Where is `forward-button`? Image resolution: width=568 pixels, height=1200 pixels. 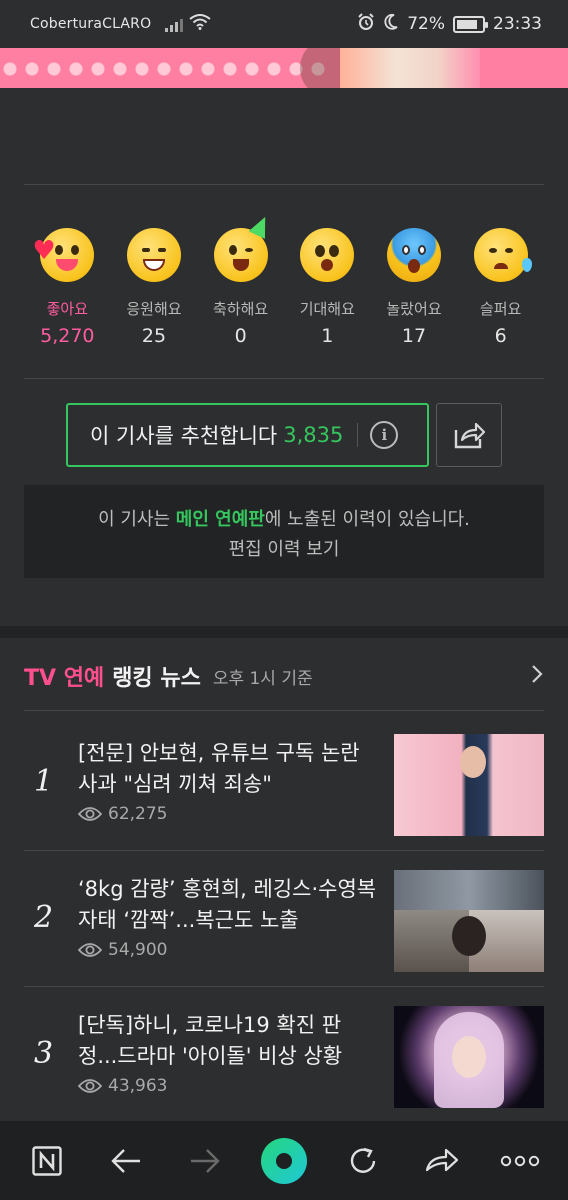 forward-button is located at coordinates (205, 1161).